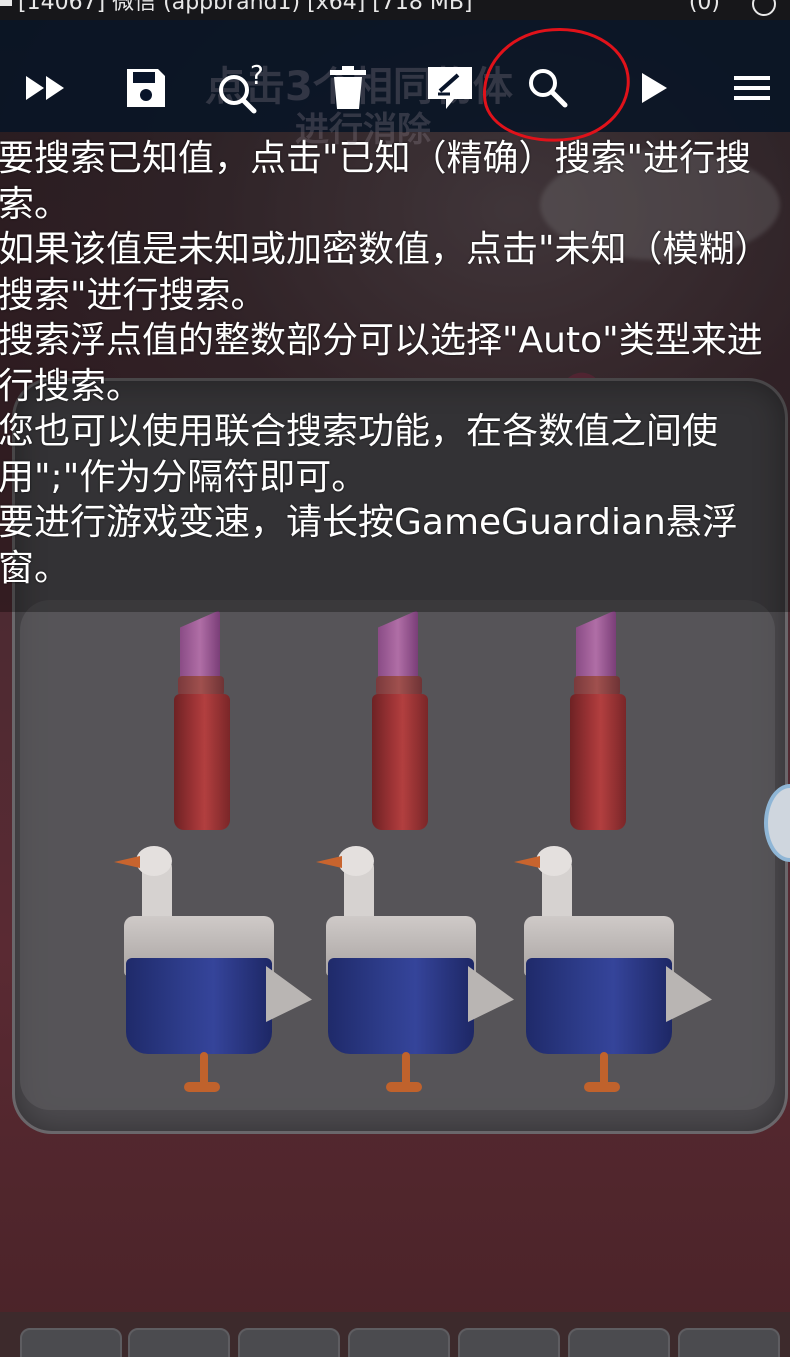 This screenshot has height=1357, width=790. I want to click on help-line: 搜索浮点值的整数部分可以选择"Auto"类型来进行搜索。, so click(381, 363).